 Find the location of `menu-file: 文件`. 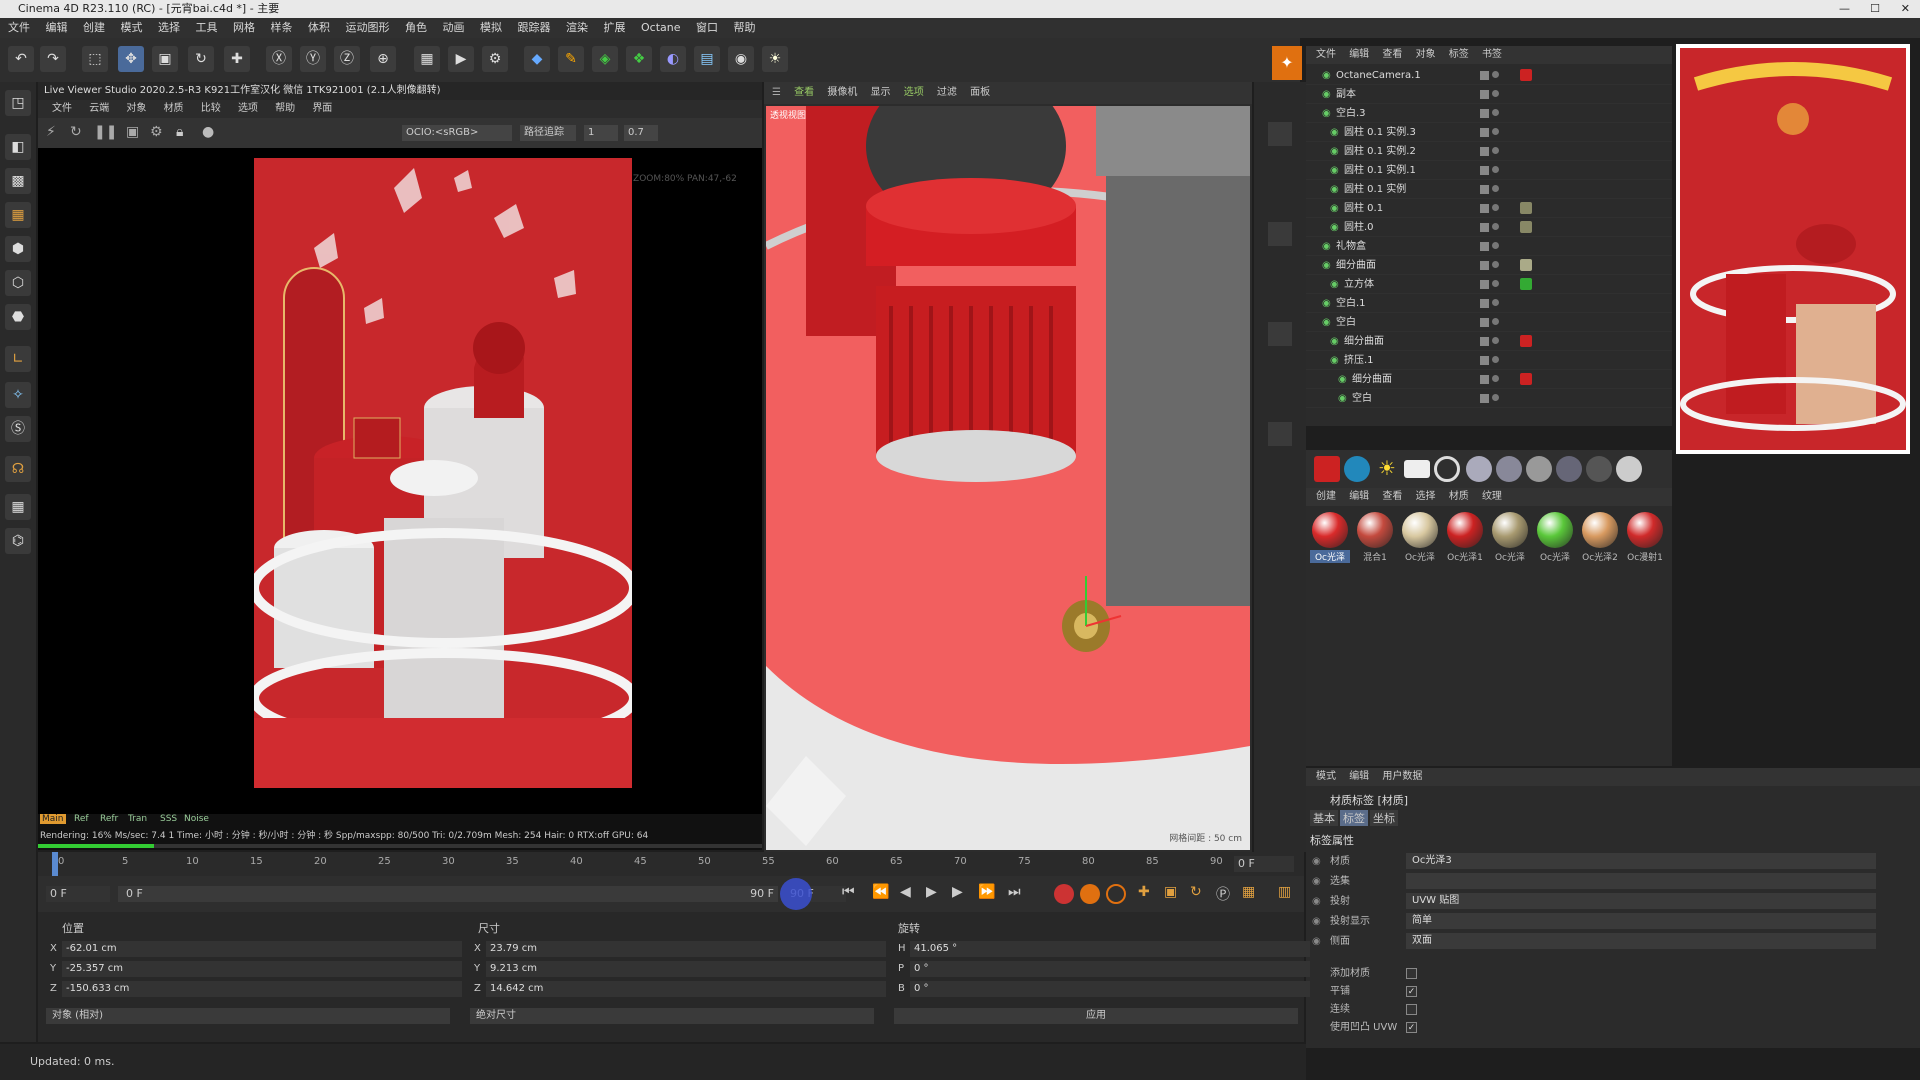

menu-file: 文件 is located at coordinates (19, 27).